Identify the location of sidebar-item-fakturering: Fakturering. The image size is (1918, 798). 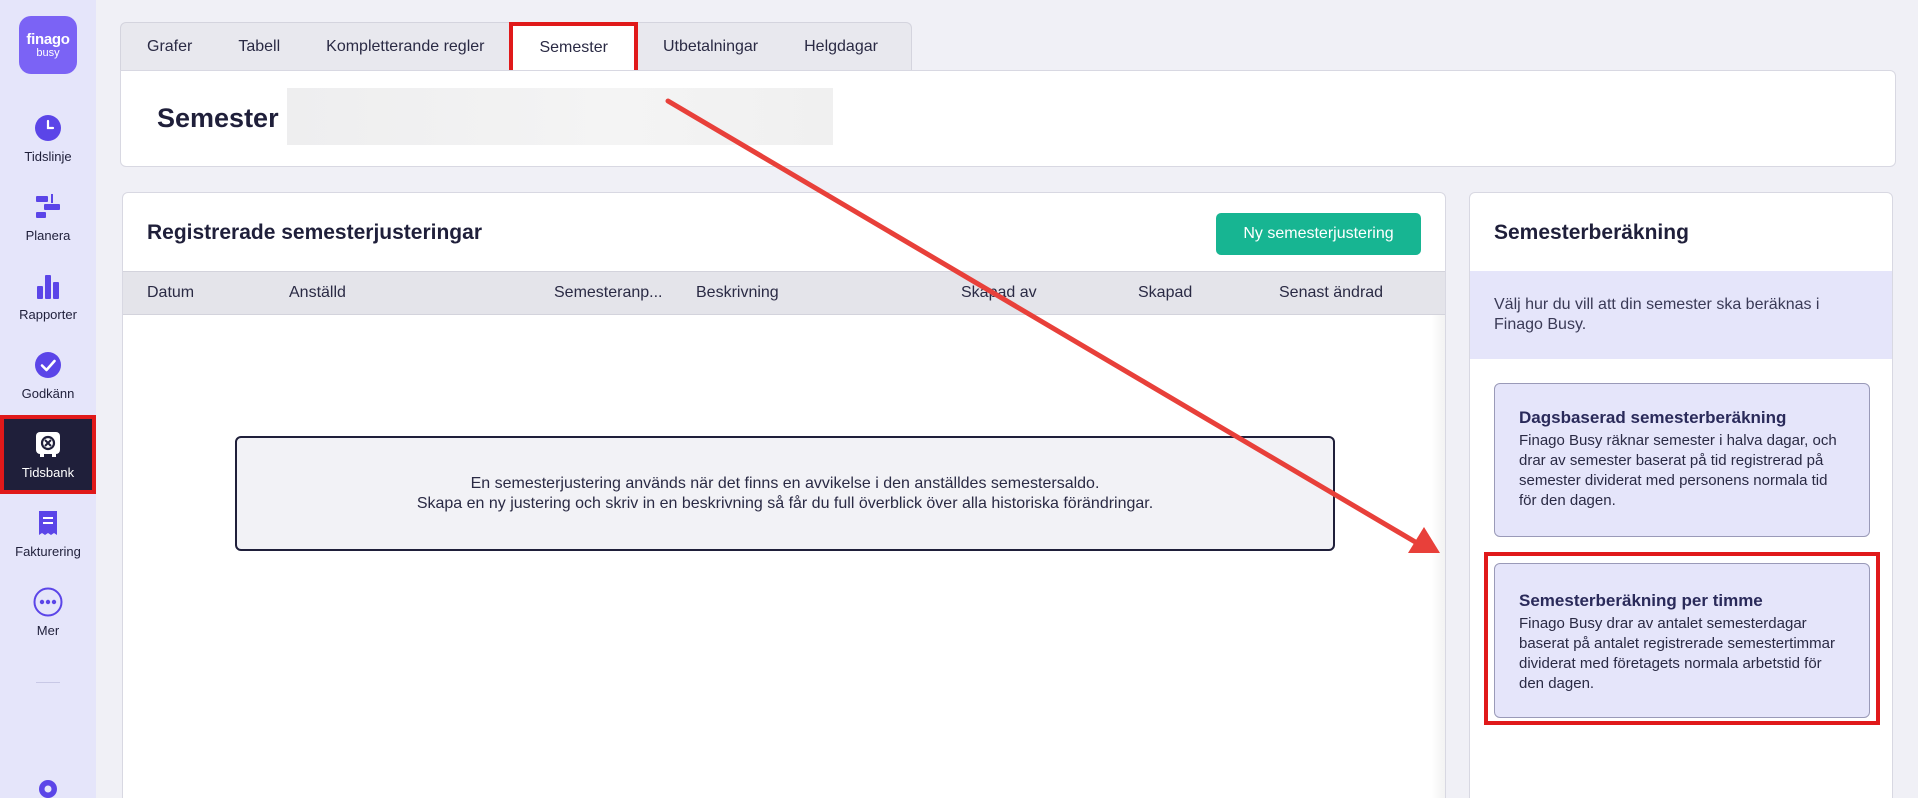
(48, 533).